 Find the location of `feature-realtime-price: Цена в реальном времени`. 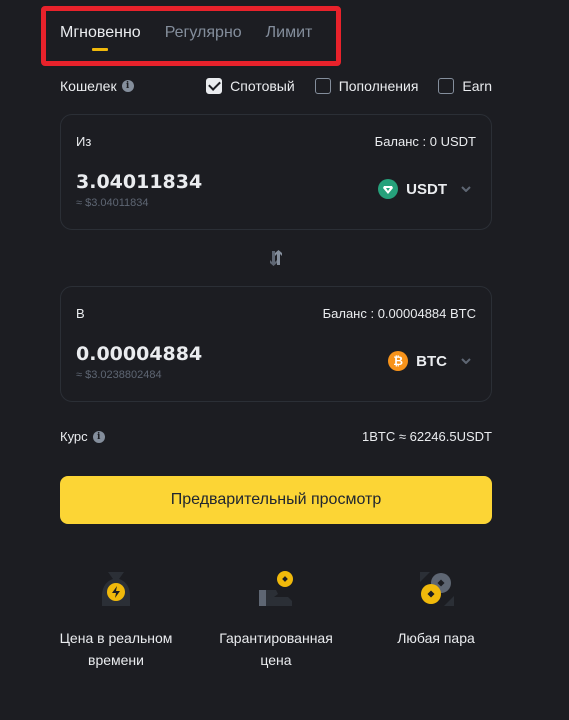

feature-realtime-price: Цена в реальном времени is located at coordinates (116, 618).